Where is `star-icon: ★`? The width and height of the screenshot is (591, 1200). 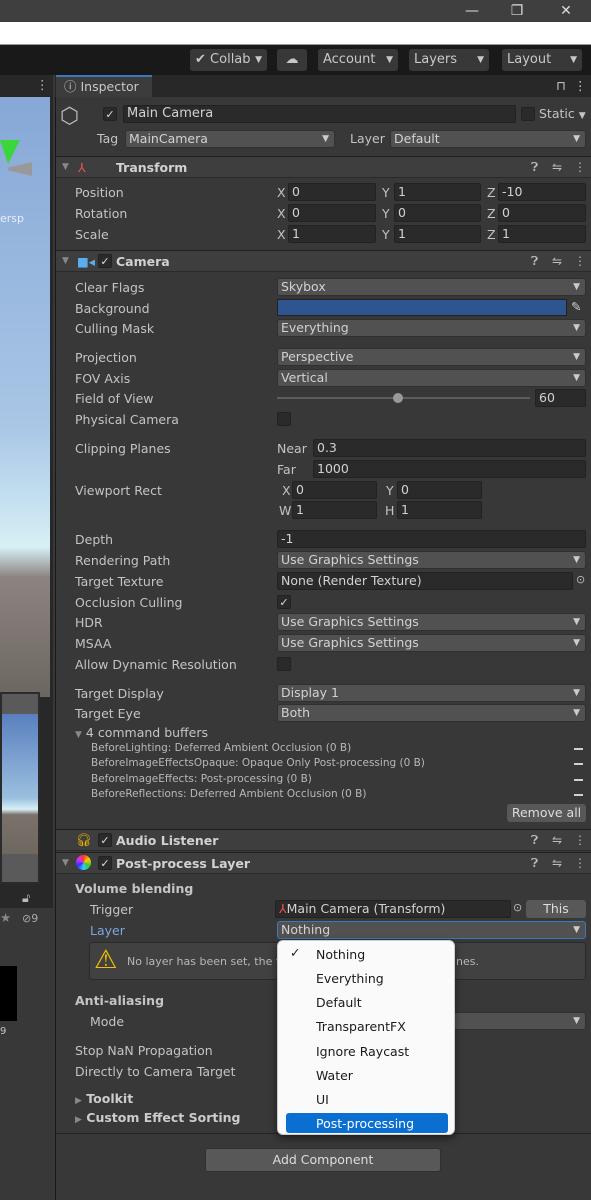
star-icon: ★ is located at coordinates (5, 917).